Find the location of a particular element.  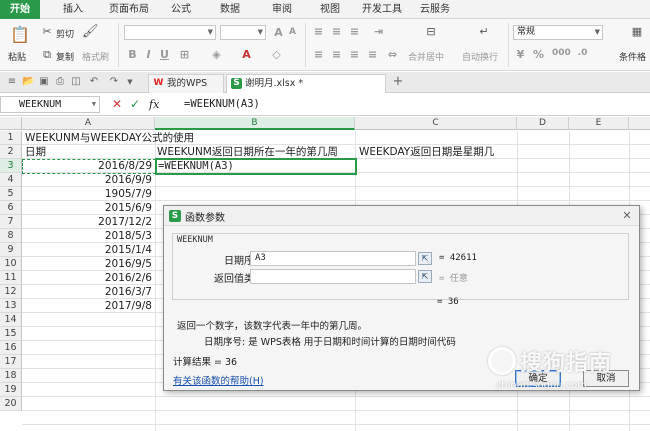

distribute-icon: ⇔ is located at coordinates (392, 54).